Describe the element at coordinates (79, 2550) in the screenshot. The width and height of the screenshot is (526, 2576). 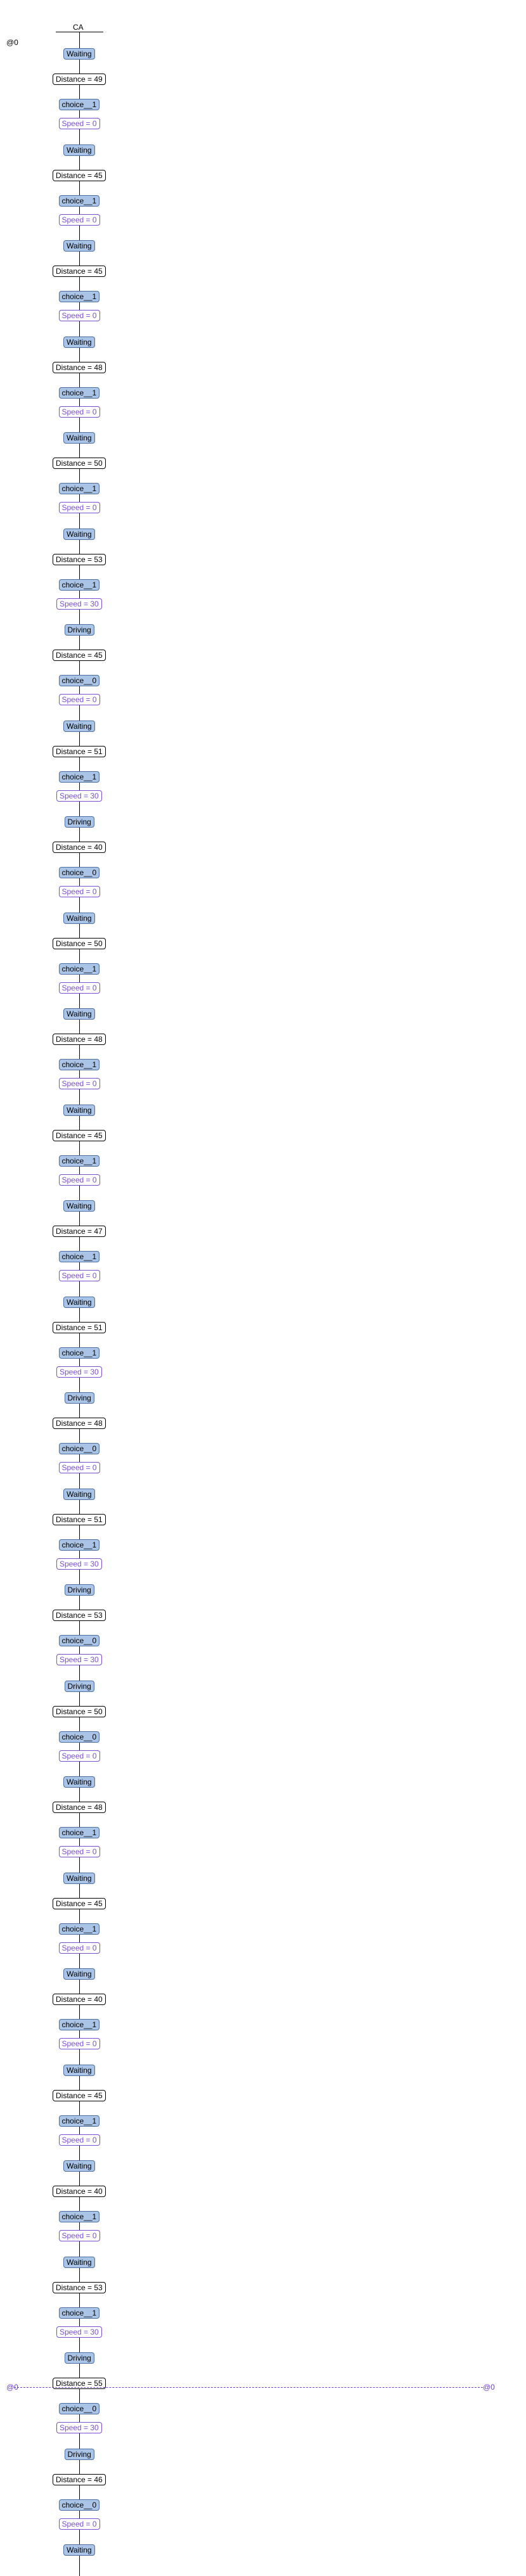
I see `state-node-26: Waiting` at that location.